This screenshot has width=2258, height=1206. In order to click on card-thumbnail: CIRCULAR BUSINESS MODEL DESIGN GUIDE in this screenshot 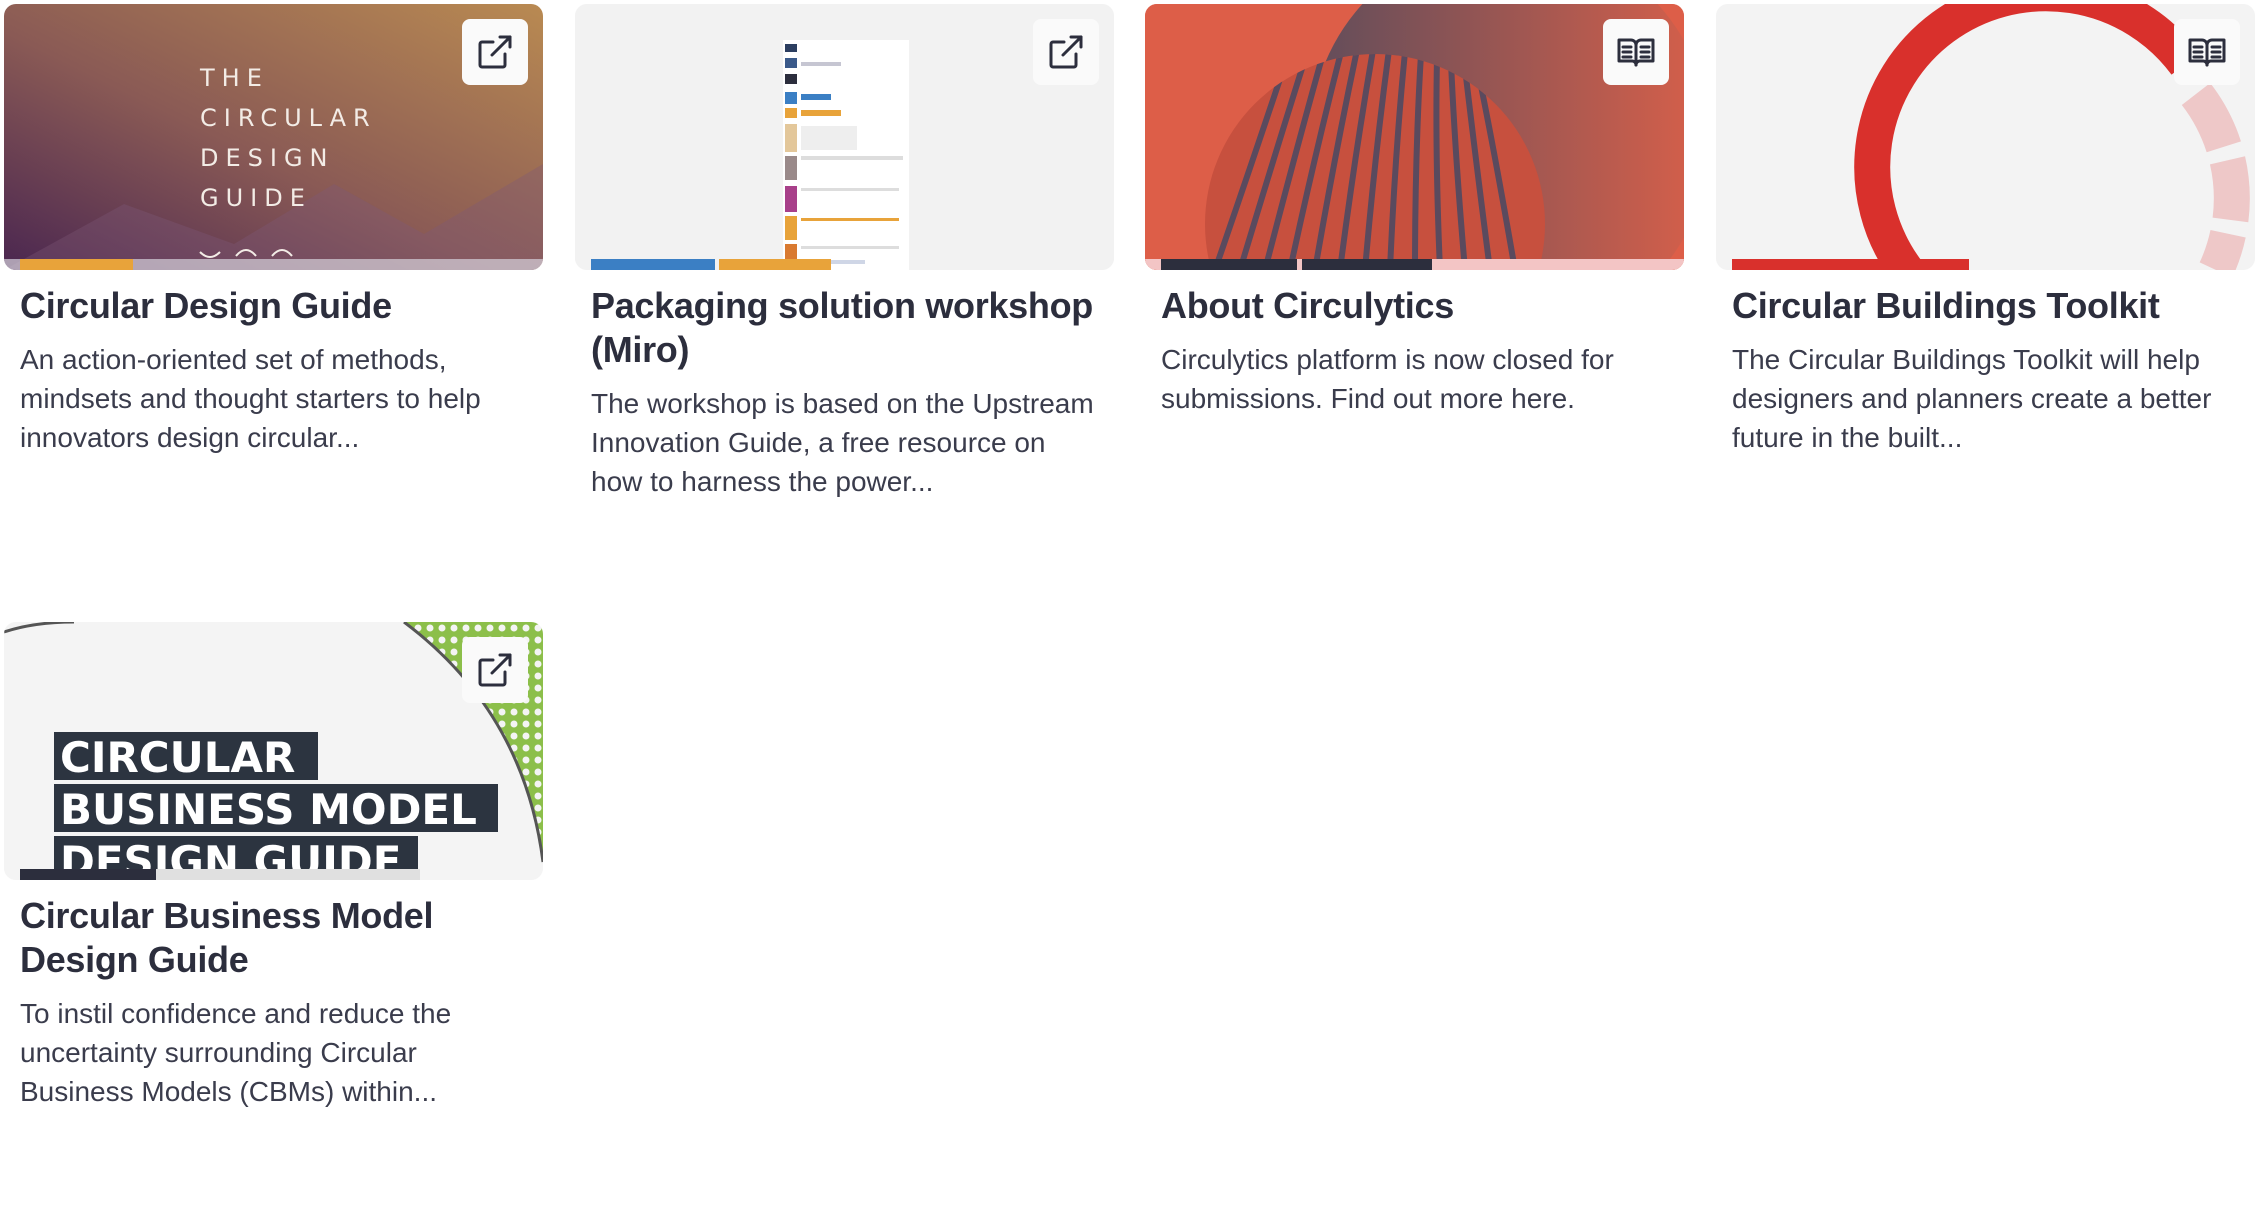, I will do `click(273, 751)`.